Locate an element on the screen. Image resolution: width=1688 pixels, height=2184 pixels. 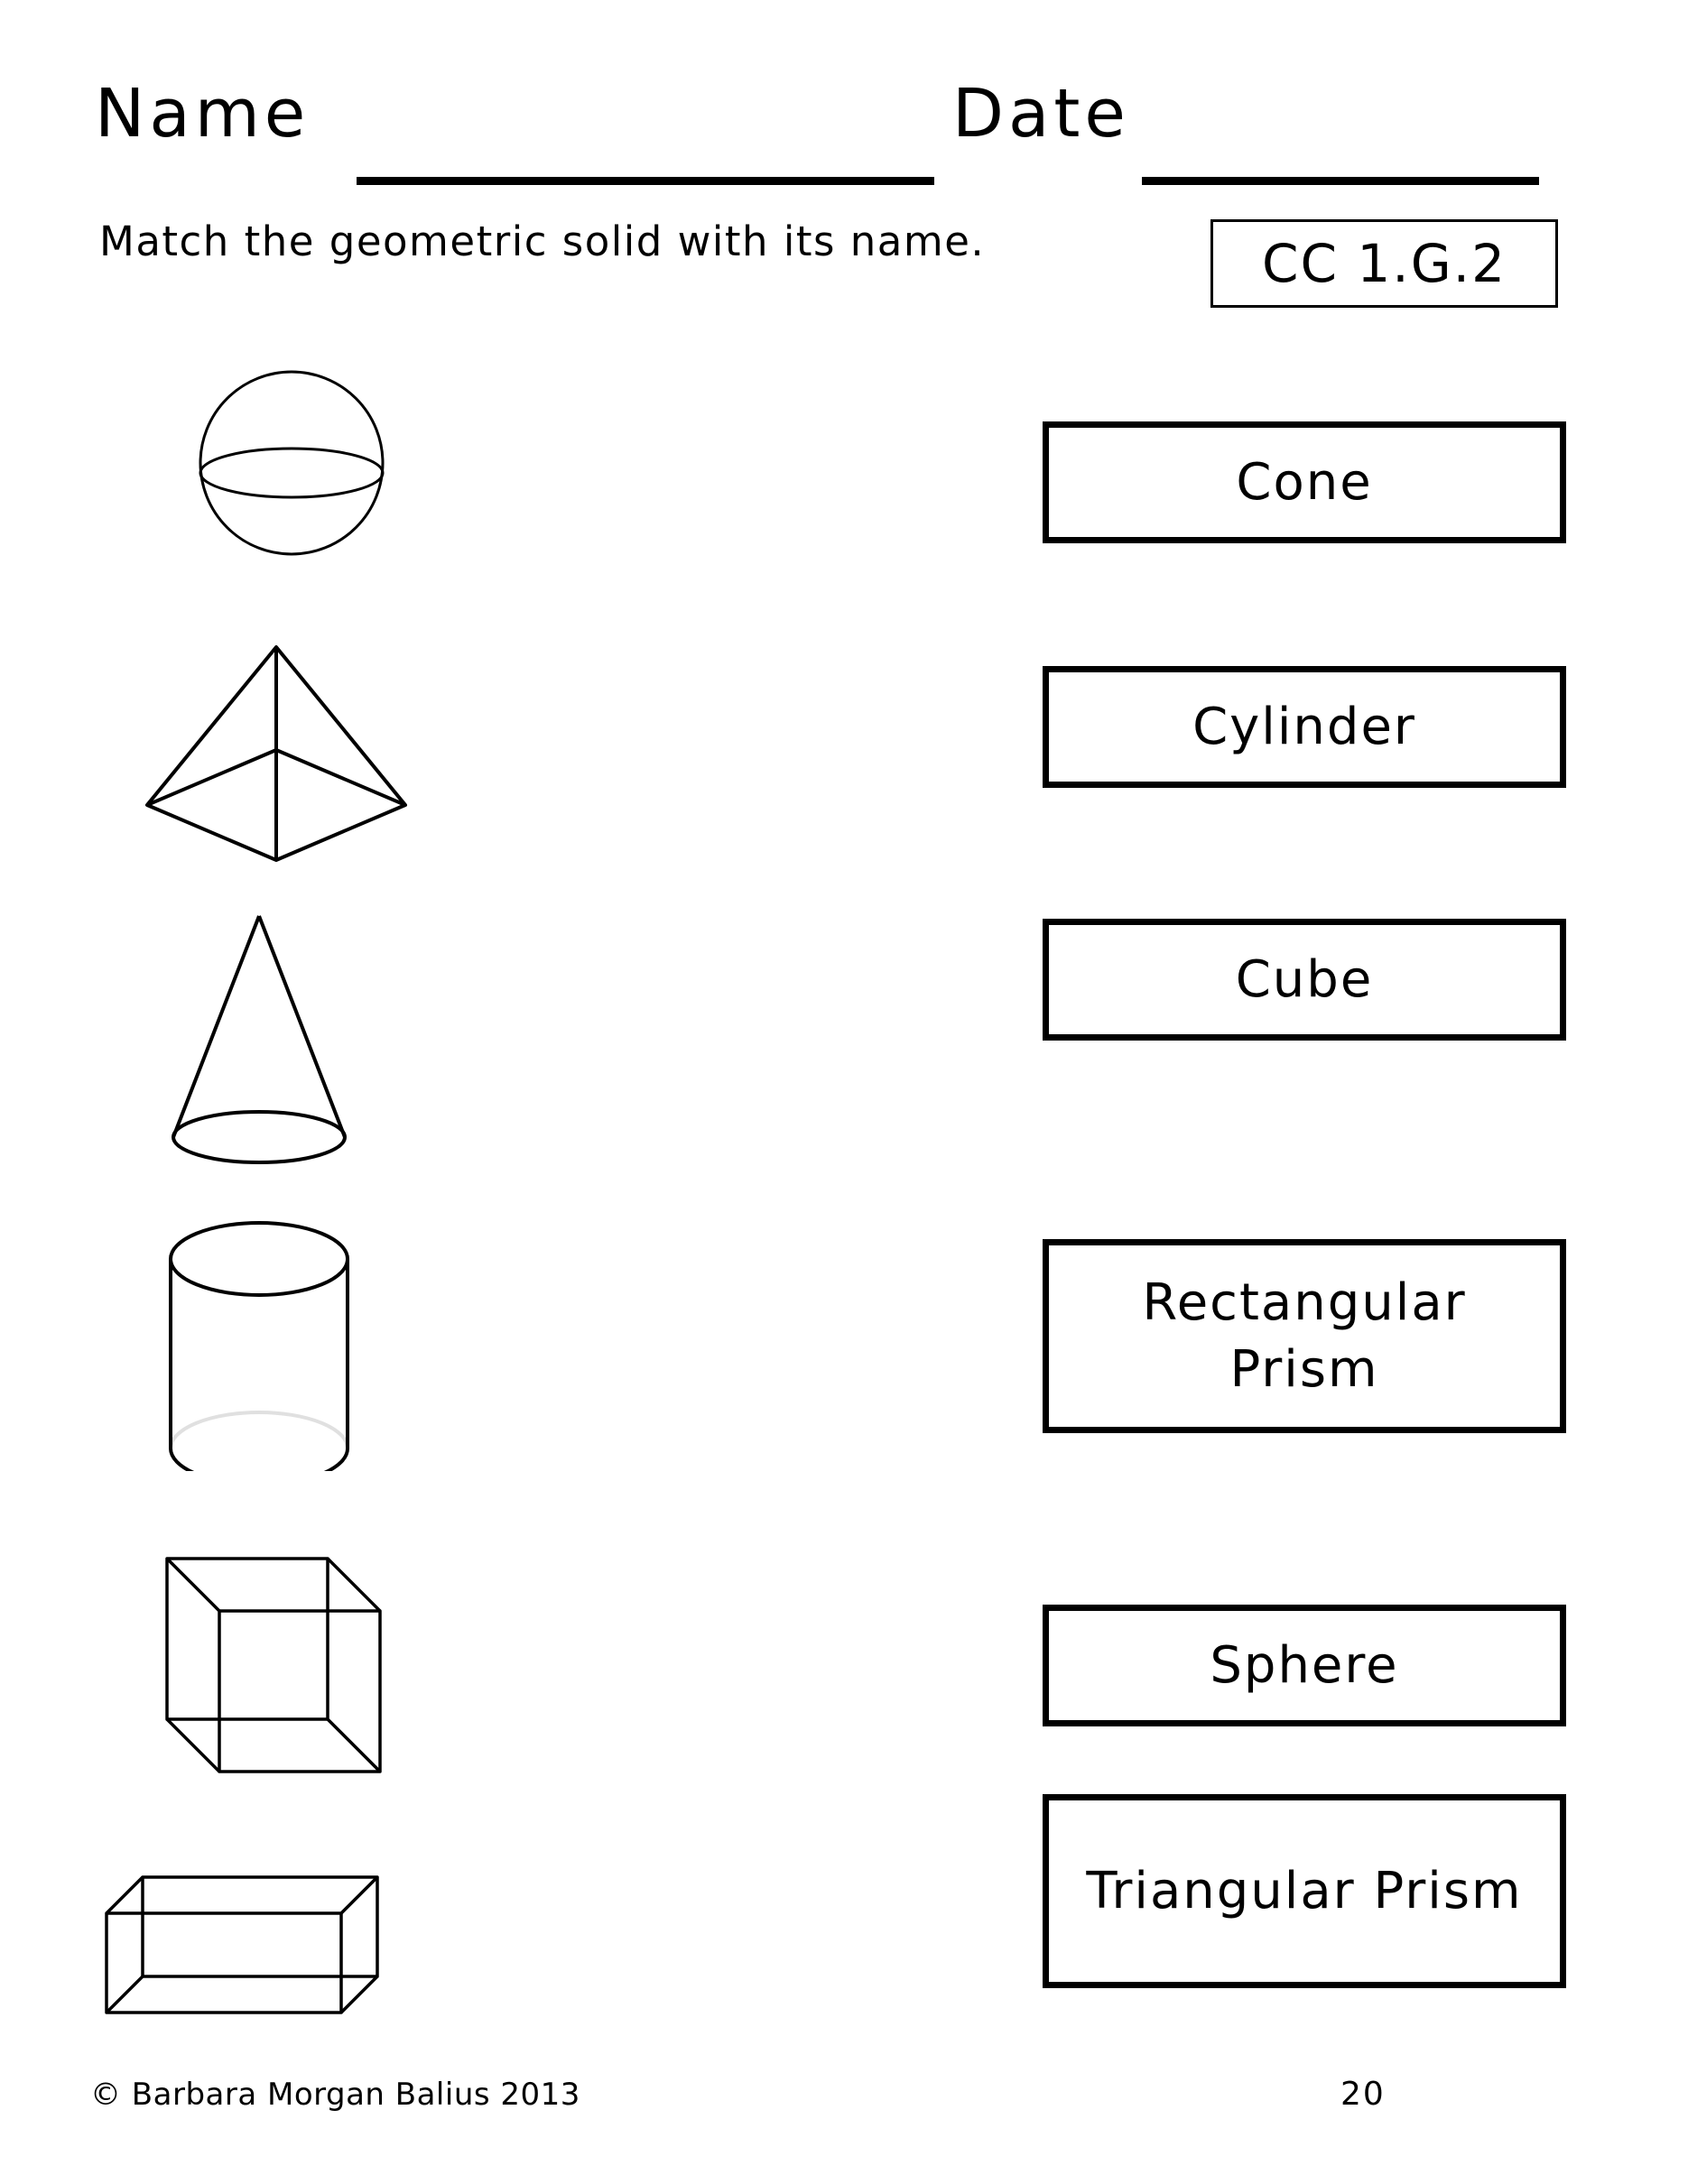
shape-item-cube is located at coordinates (280, 1665).